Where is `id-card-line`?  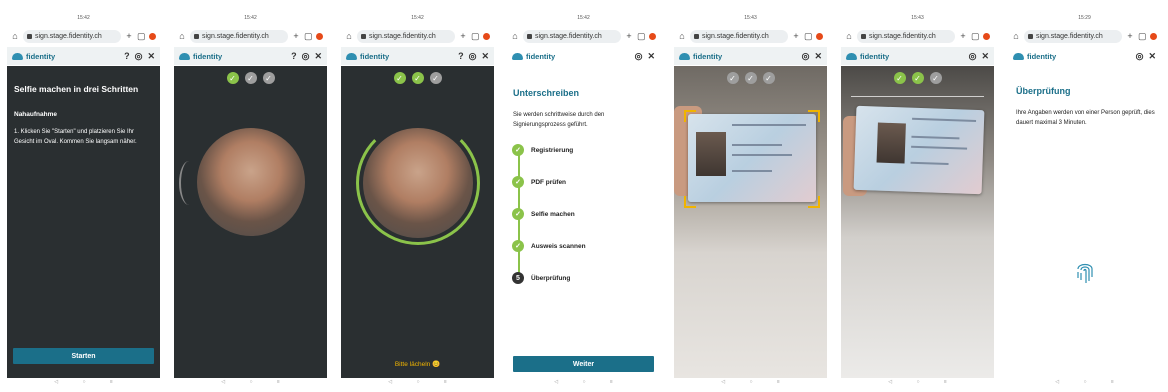 id-card-line is located at coordinates (762, 155).